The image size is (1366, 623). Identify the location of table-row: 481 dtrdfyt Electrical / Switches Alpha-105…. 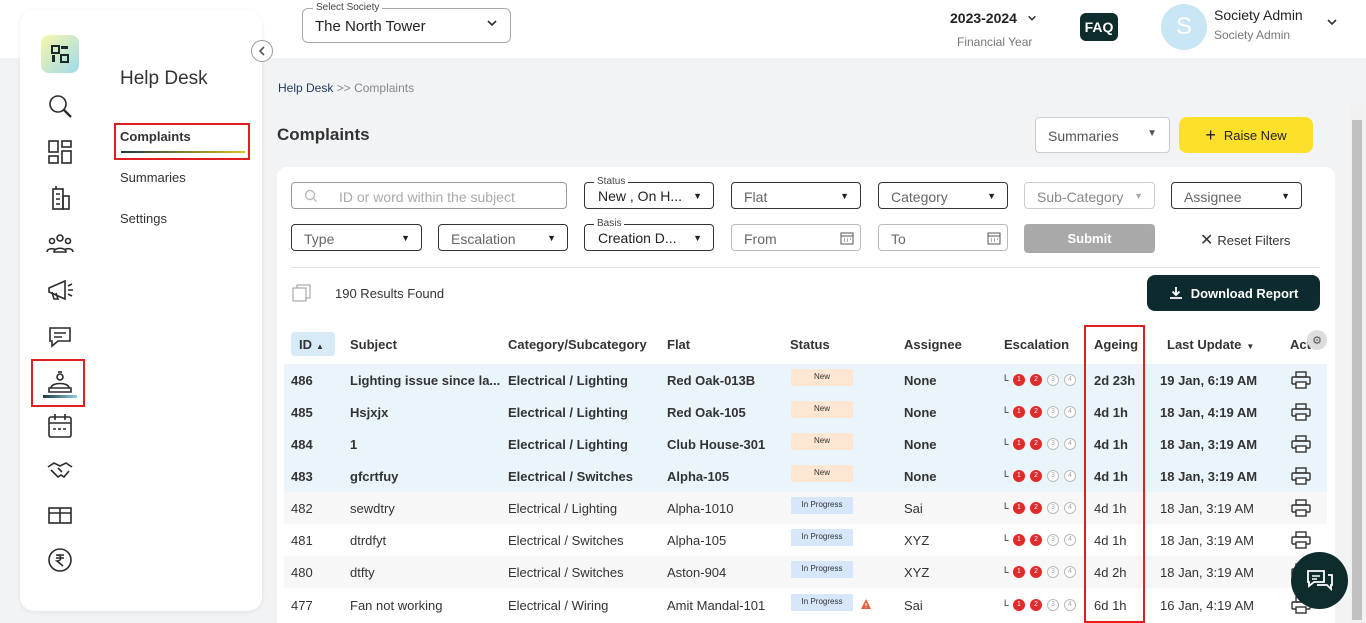
(805, 540).